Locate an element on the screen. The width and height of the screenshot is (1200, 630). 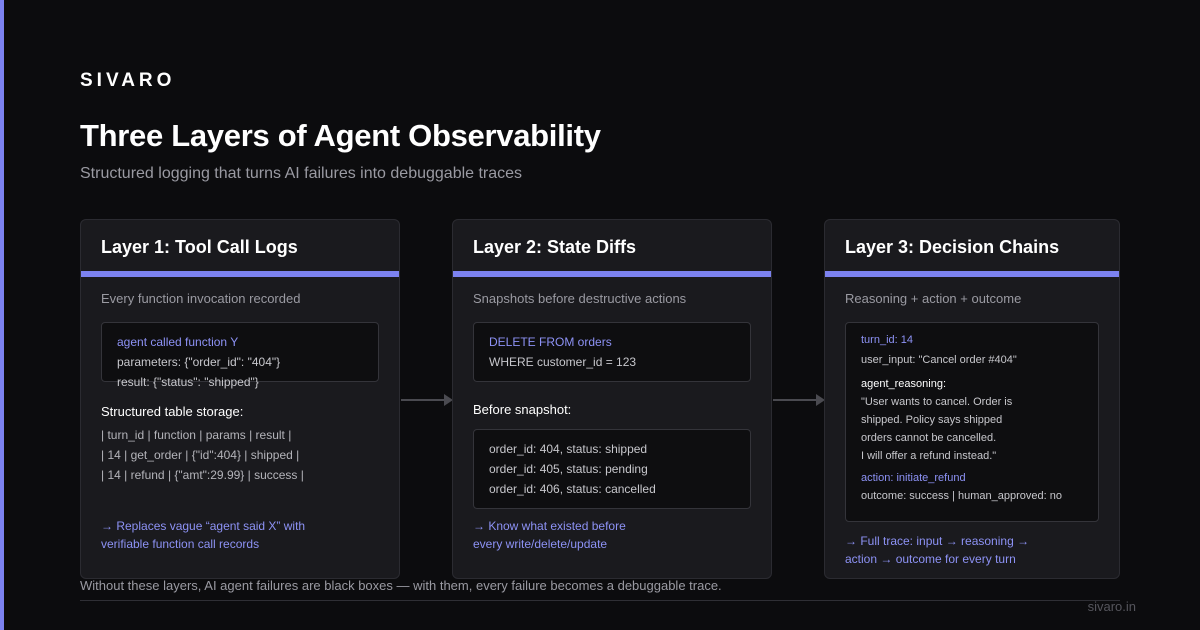
user-input: user_input: "Cancel order #404" is located at coordinates (939, 360).